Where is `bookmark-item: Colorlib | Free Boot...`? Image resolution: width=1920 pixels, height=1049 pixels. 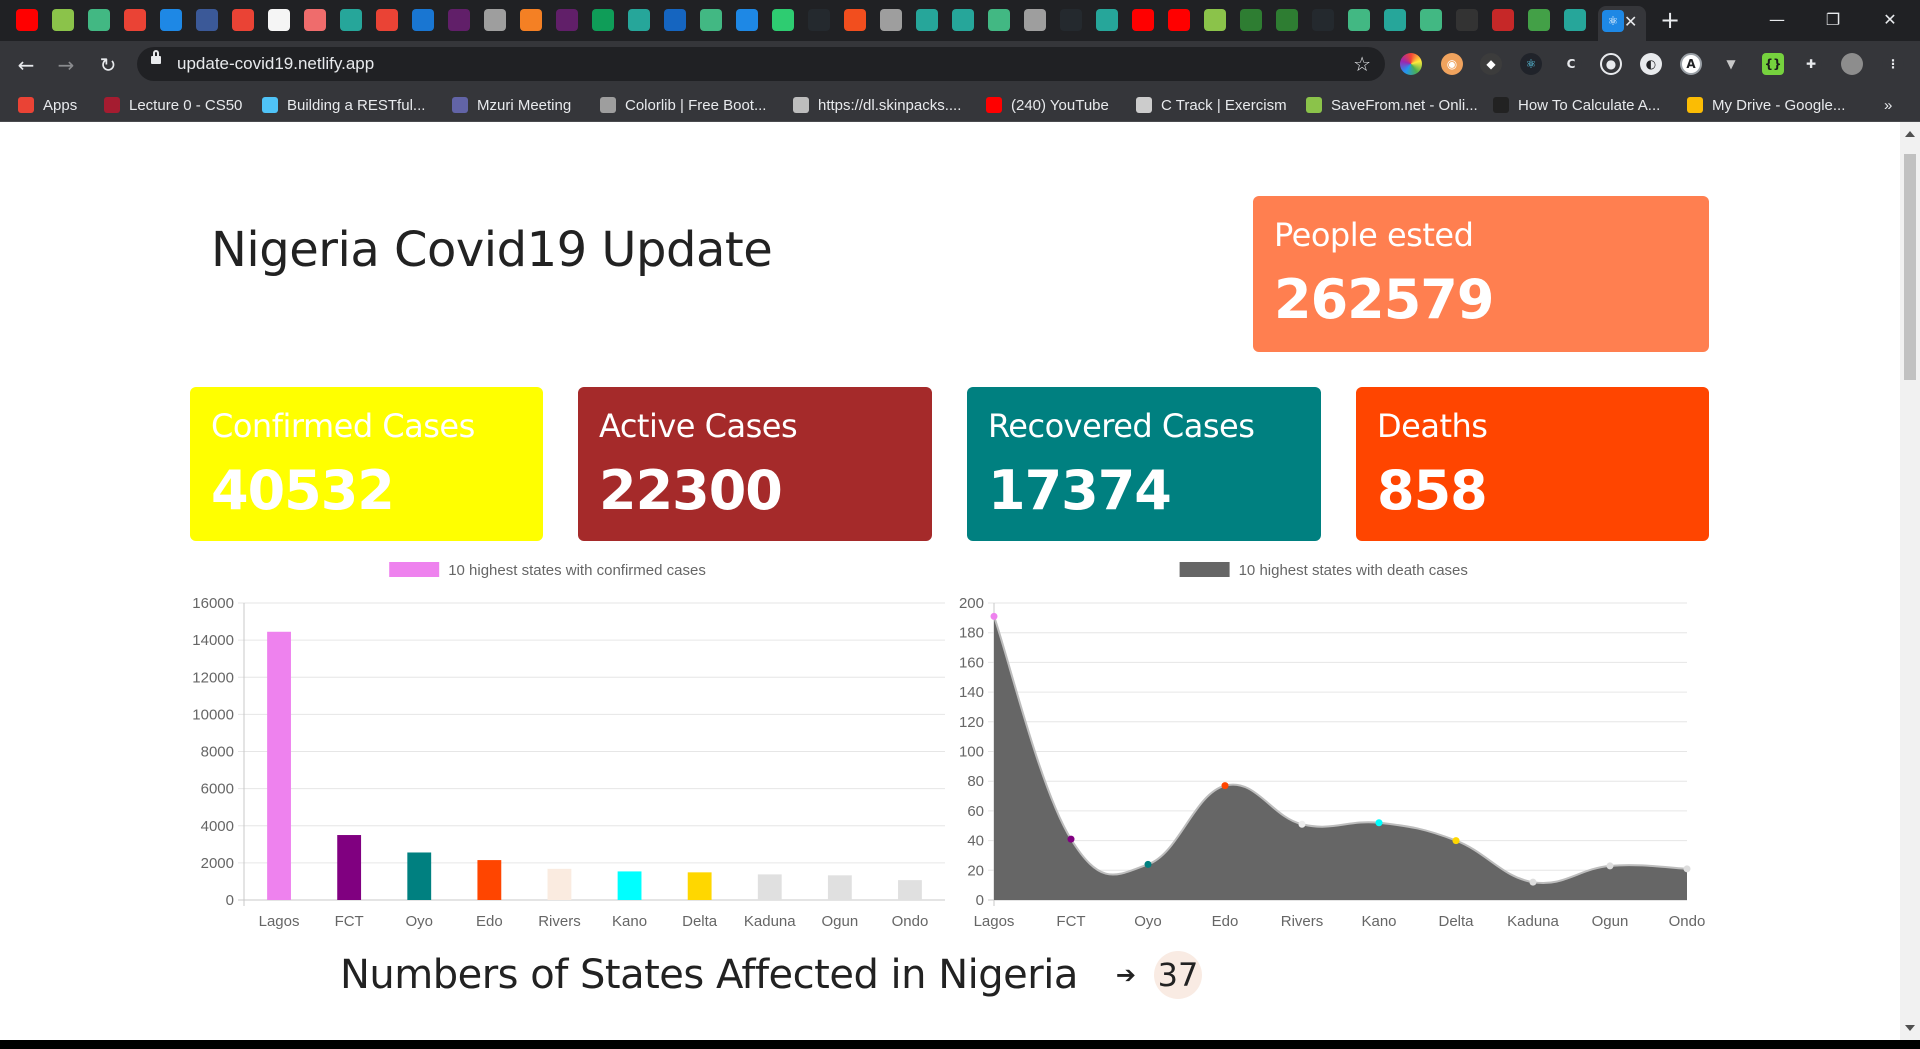
bookmark-item: Colorlib | Free Boot... is located at coordinates (683, 105).